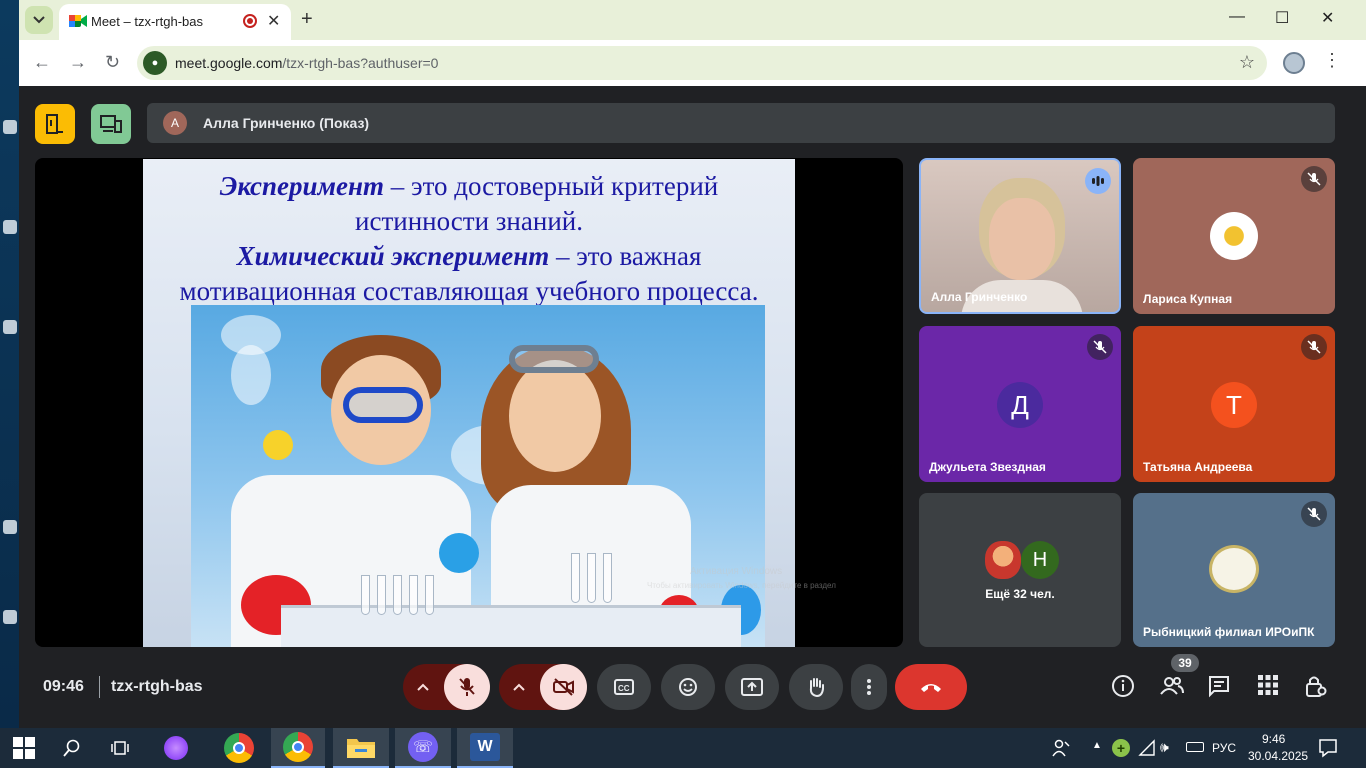 The height and width of the screenshot is (768, 1366). Describe the element at coordinates (423, 748) in the screenshot. I see `viber-button: ☏` at that location.